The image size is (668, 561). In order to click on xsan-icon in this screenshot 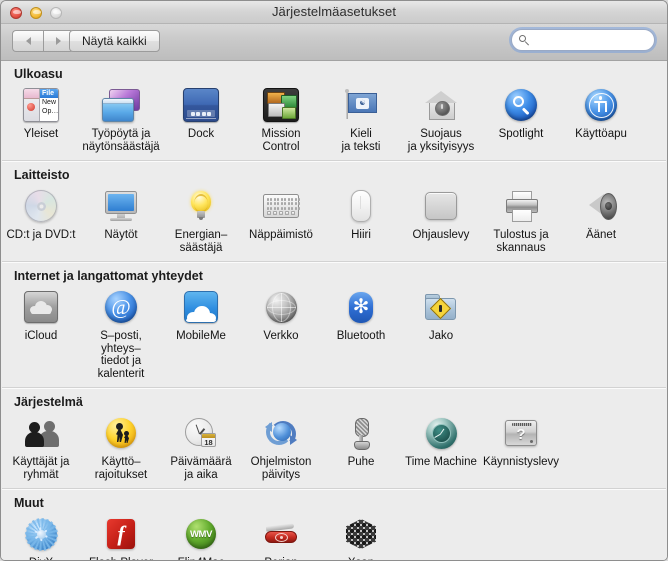, I will do `click(361, 534)`.